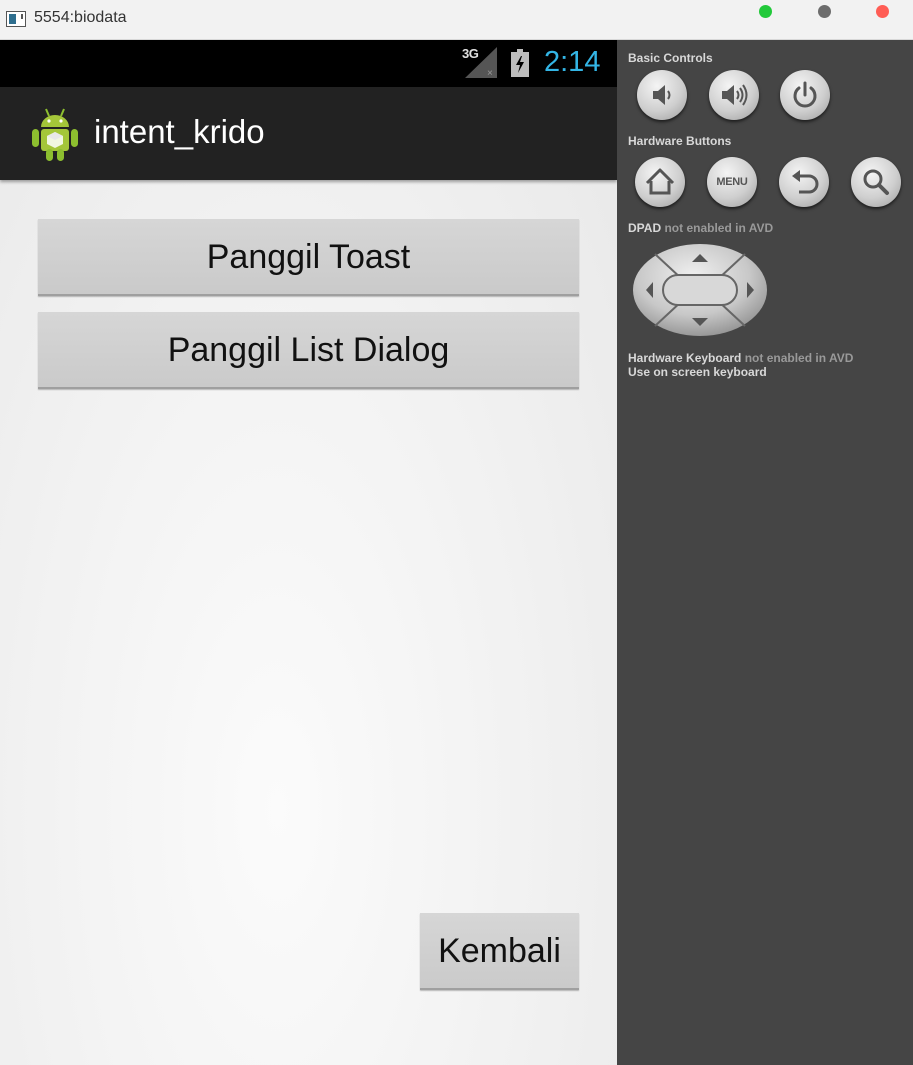 The image size is (913, 1065). I want to click on home-icon, so click(660, 181).